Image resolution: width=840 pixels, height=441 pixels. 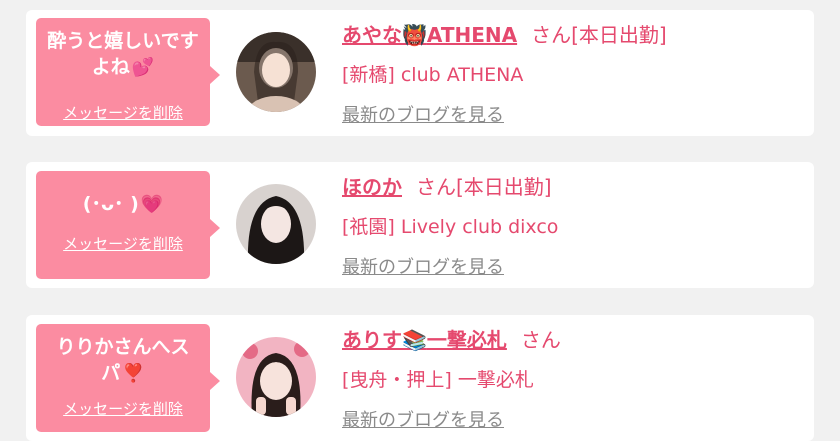 I want to click on message-emoji: 💕, so click(x=143, y=67).